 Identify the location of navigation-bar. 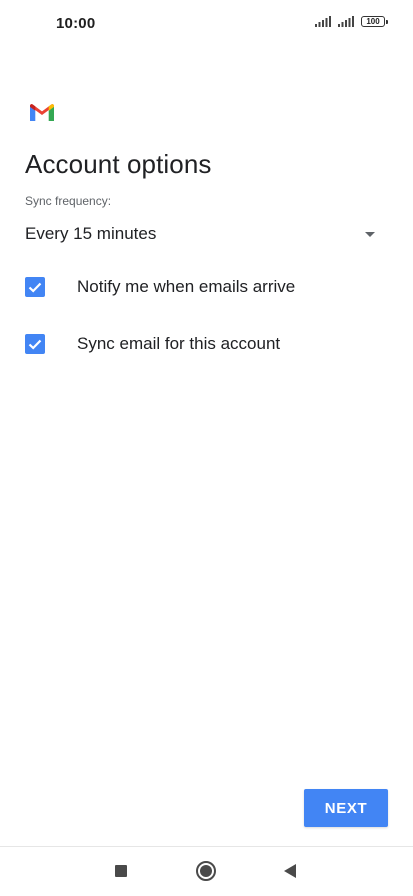
(206, 871).